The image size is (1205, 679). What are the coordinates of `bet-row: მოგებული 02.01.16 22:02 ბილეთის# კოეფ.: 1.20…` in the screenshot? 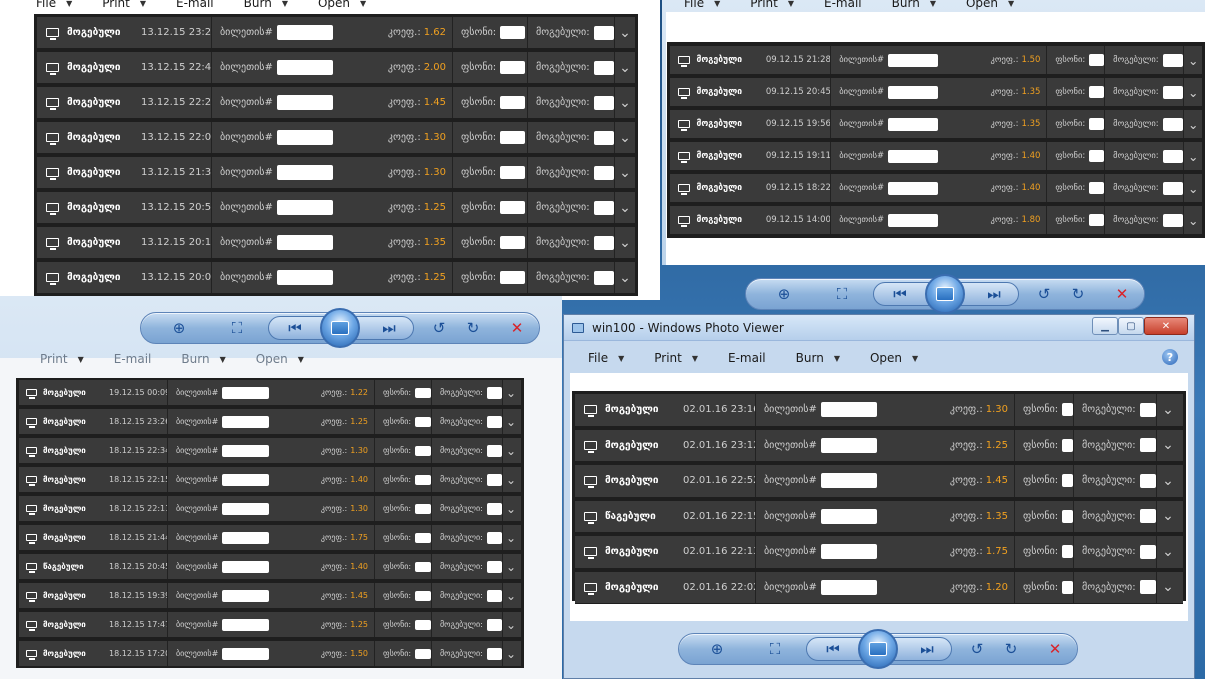 It's located at (879, 587).